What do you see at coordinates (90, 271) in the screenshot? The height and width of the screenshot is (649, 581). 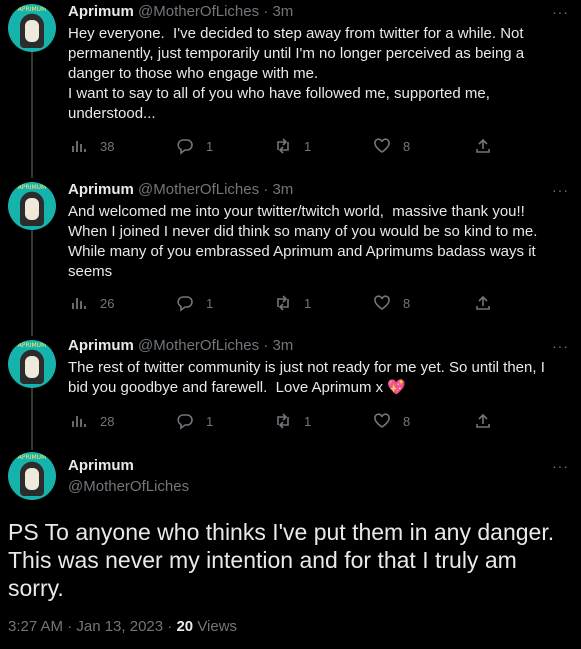 I see `tweet-text-line: seems` at bounding box center [90, 271].